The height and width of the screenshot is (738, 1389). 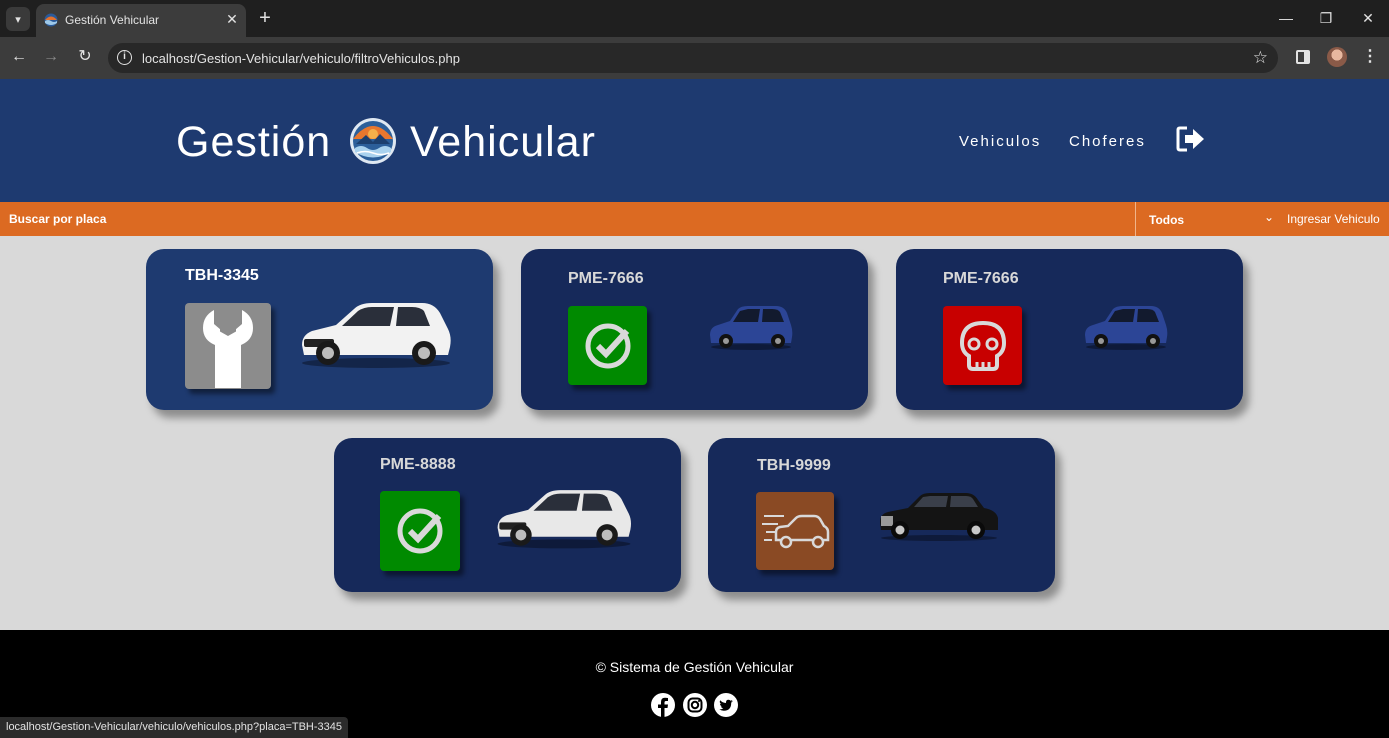 What do you see at coordinates (1337, 57) in the screenshot?
I see `avatar` at bounding box center [1337, 57].